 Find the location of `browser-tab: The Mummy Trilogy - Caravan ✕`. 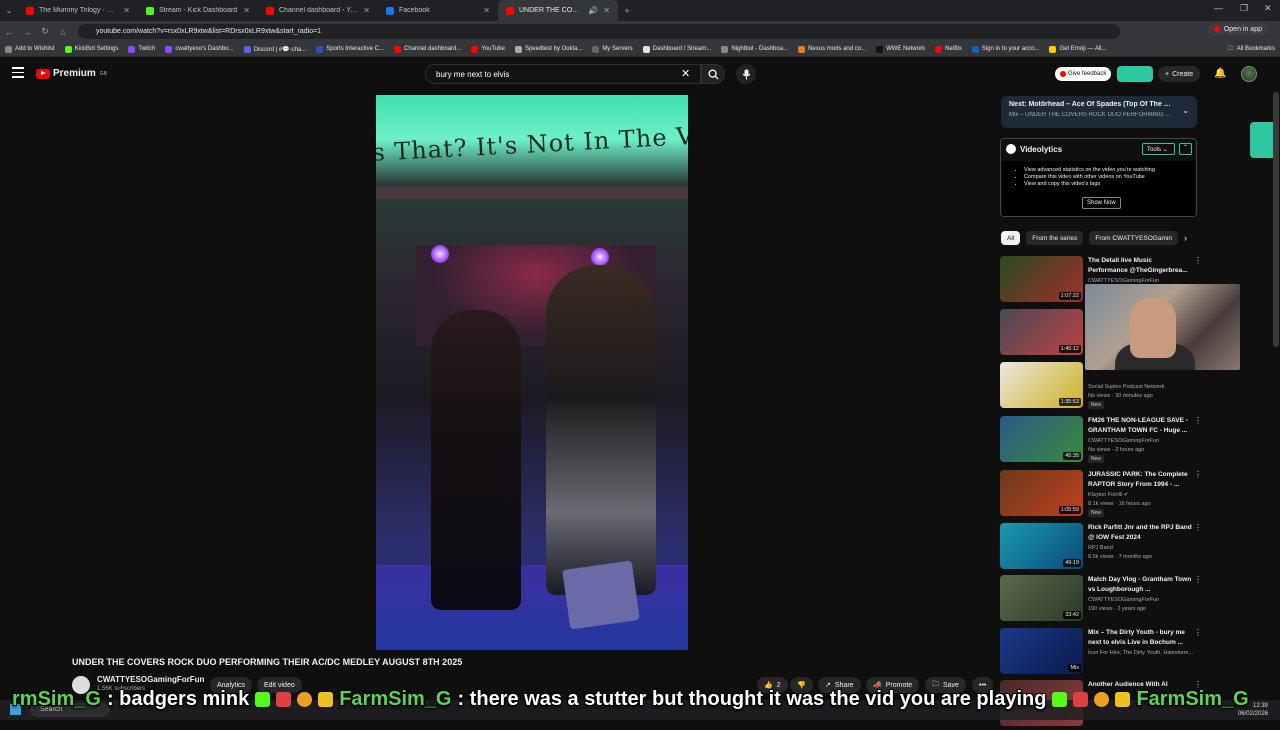

browser-tab: The Mummy Trilogy - Caravan ✕ is located at coordinates (78, 10).